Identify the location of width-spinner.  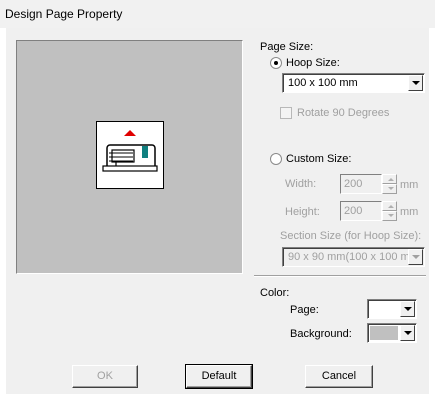
(389, 184).